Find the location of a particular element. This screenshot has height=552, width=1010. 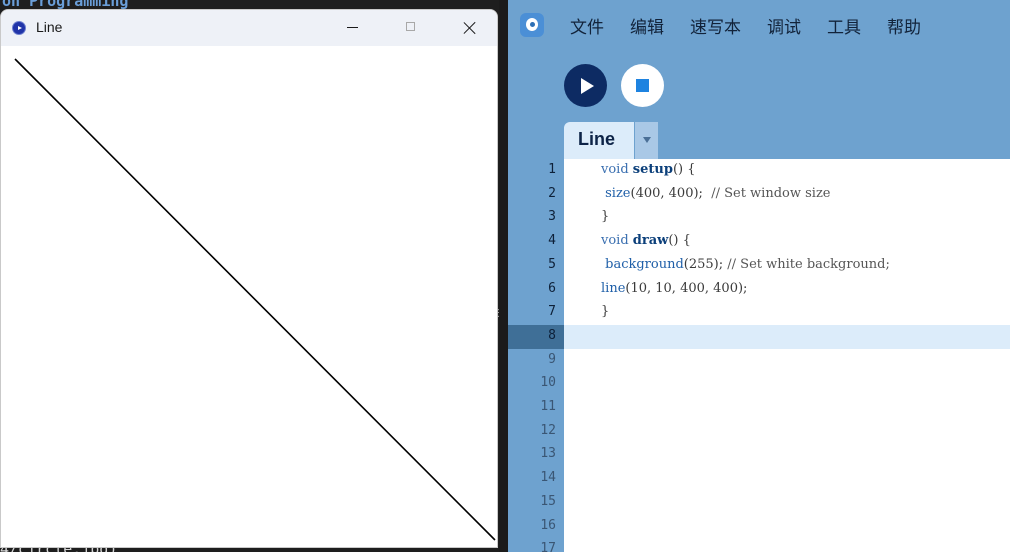

line-number: 14 is located at coordinates (548, 478).